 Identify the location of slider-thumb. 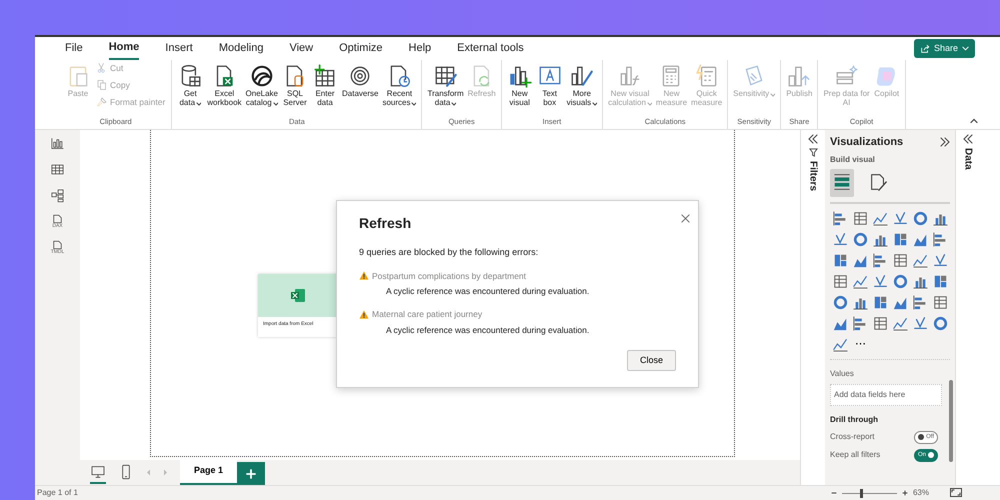
(862, 493).